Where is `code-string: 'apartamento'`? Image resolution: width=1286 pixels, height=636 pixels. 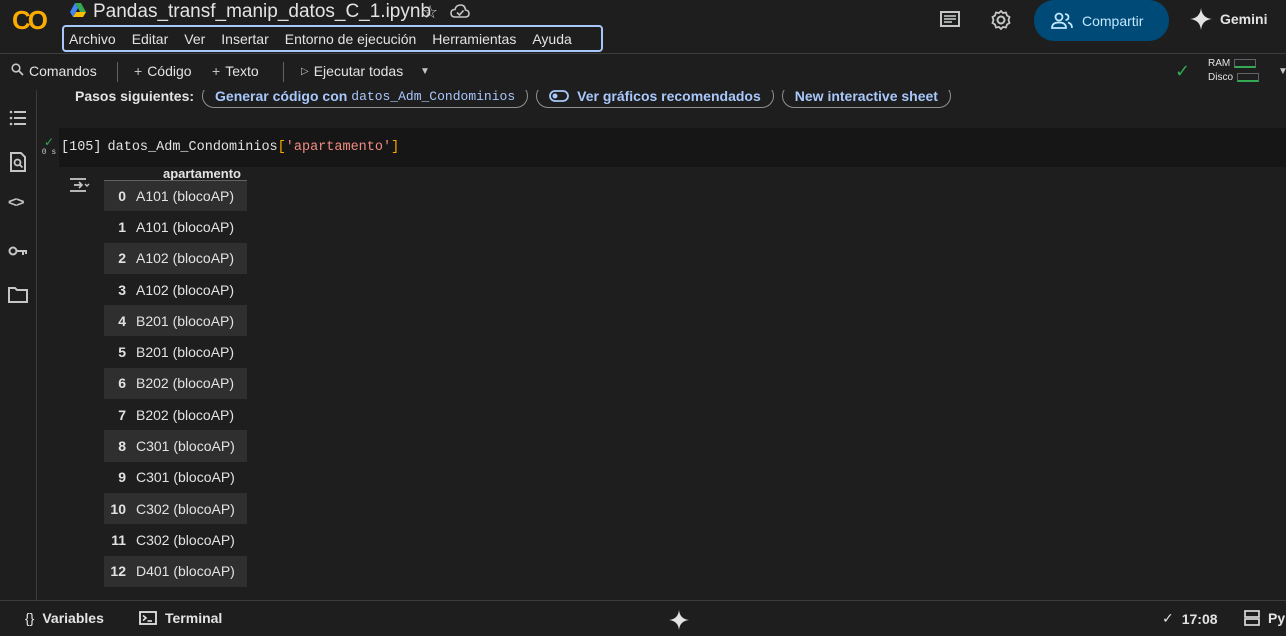 code-string: 'apartamento' is located at coordinates (338, 147).